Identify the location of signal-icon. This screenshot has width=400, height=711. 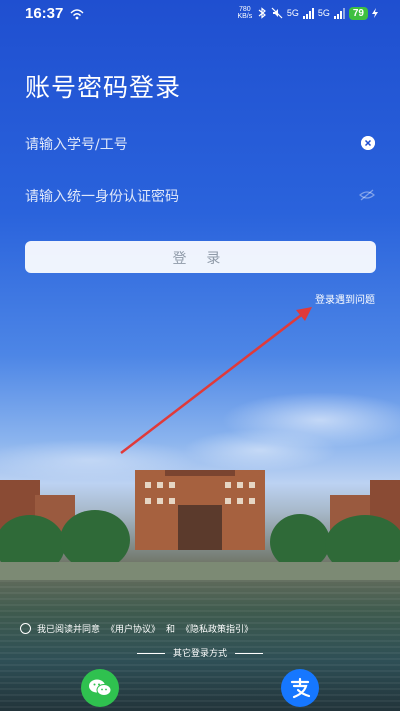
(308, 13).